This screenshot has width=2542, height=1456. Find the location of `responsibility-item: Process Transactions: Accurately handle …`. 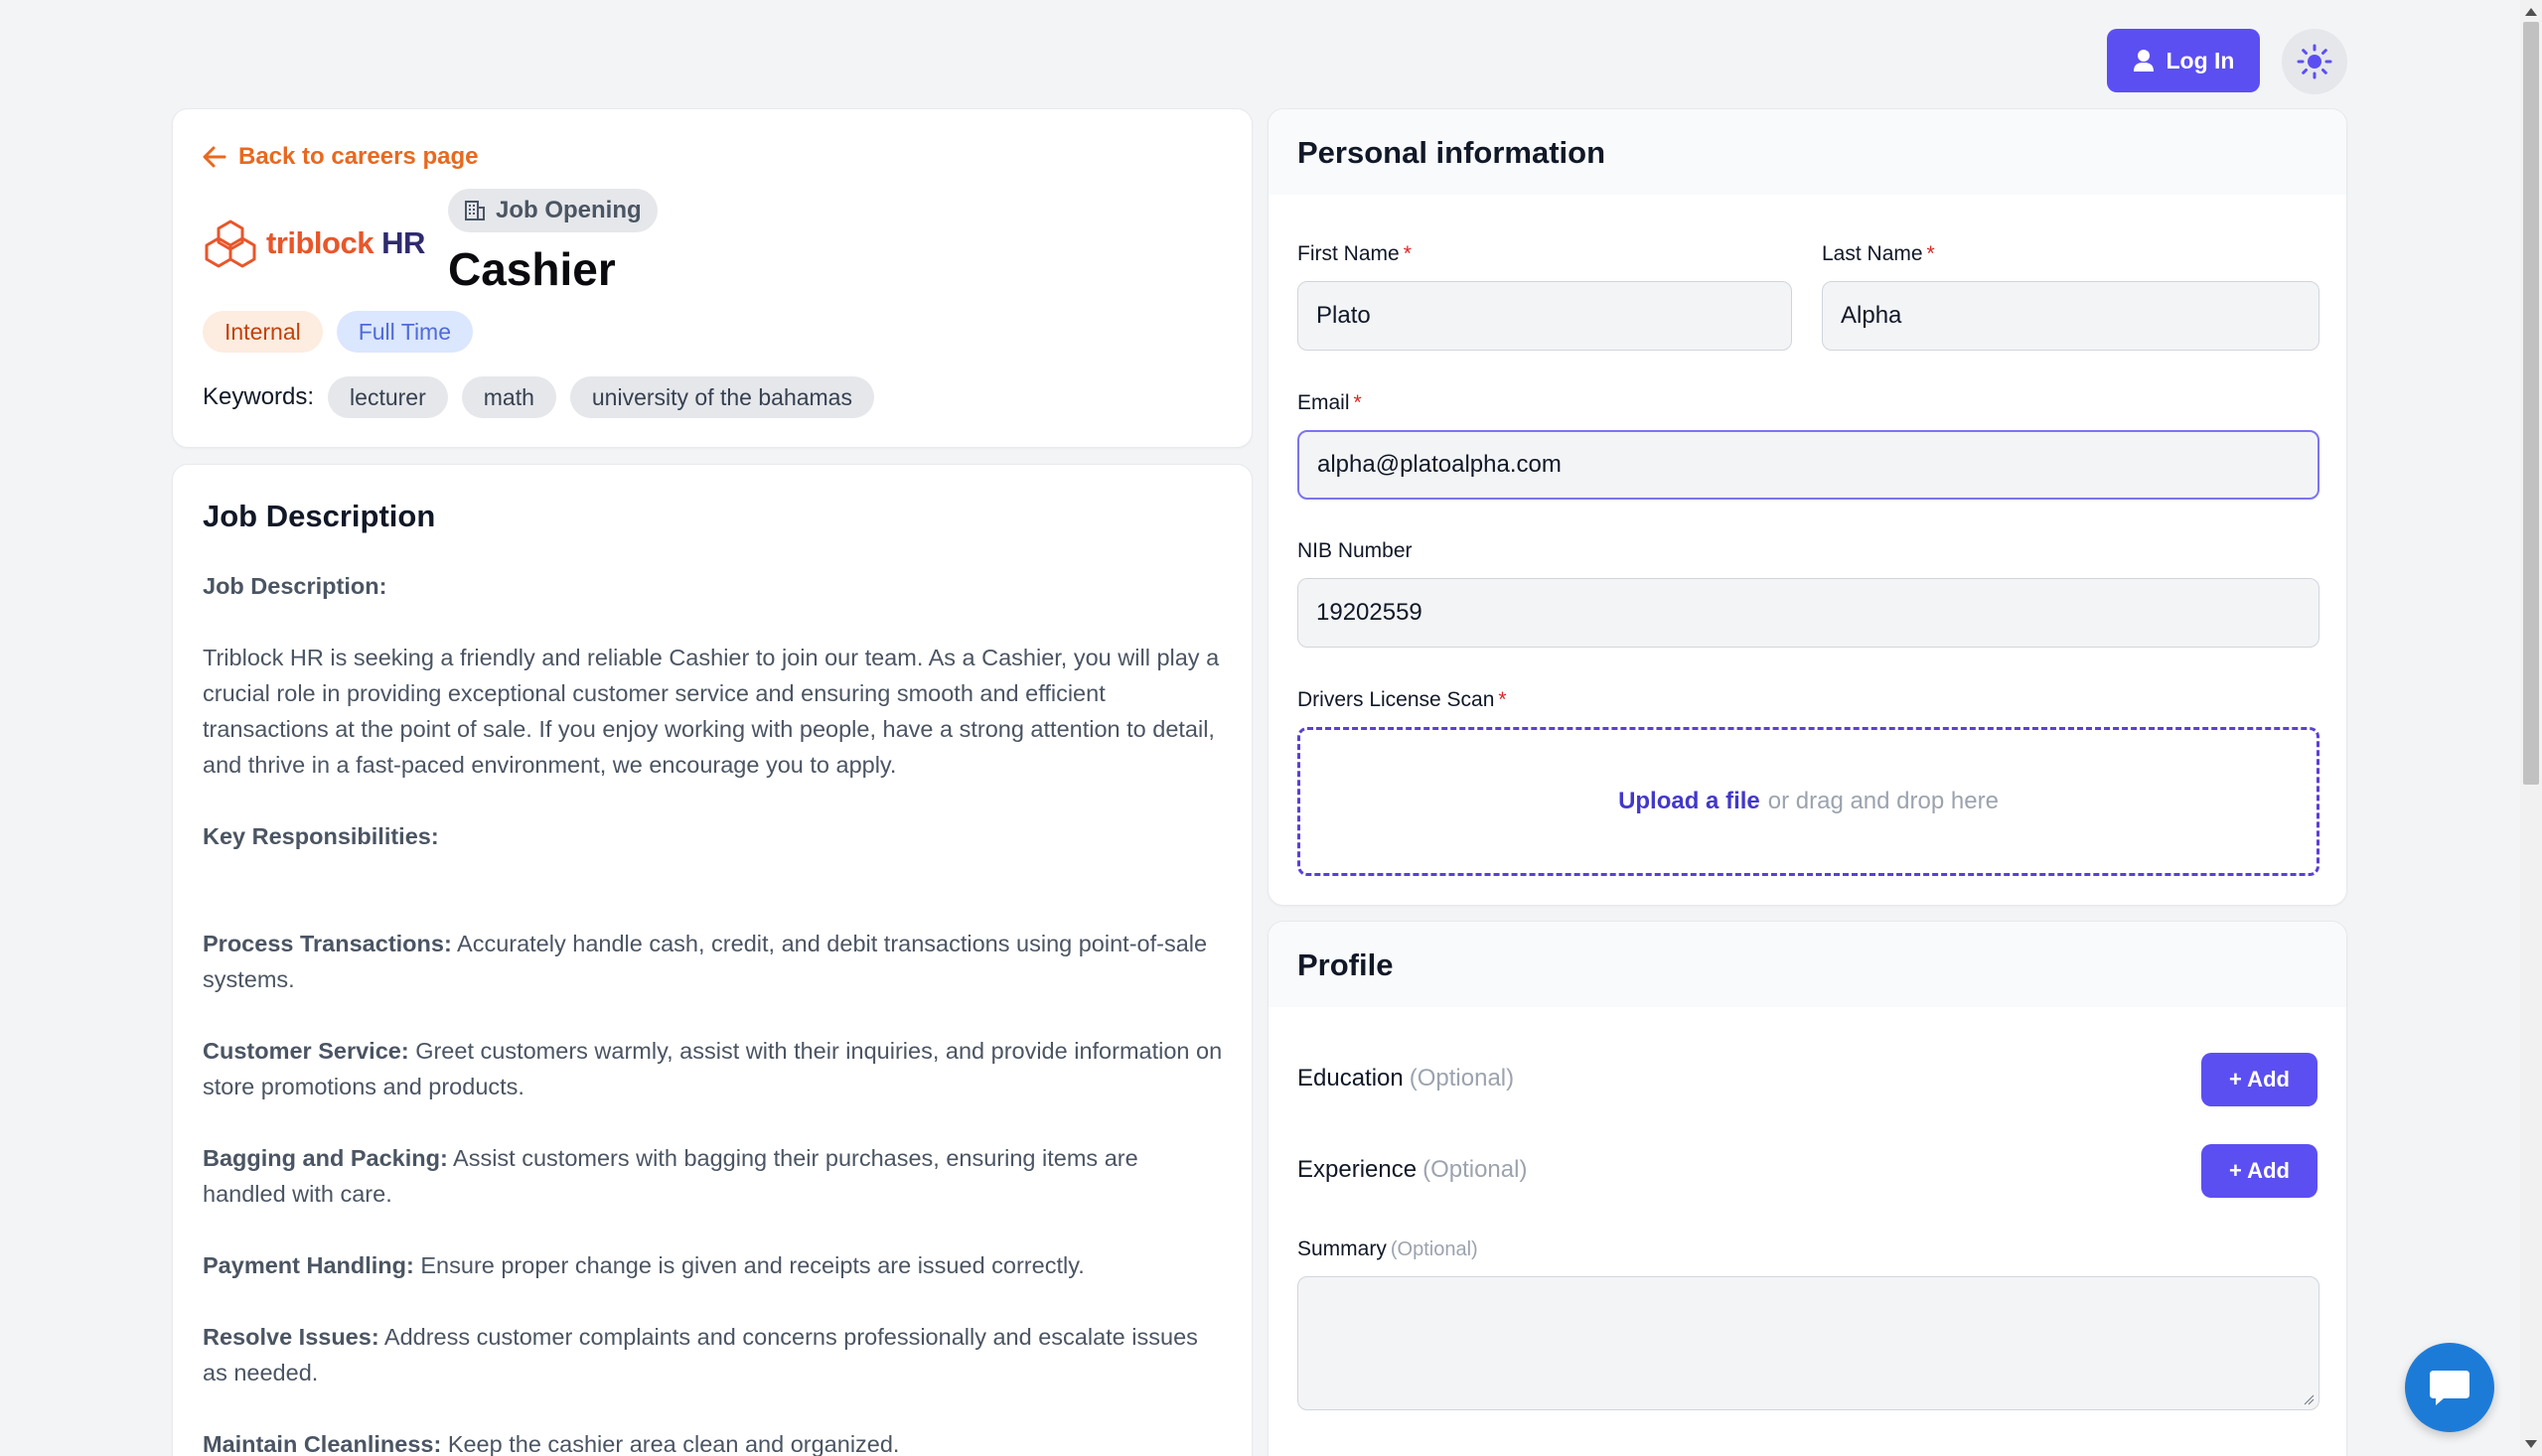

responsibility-item: Process Transactions: Accurately handle … is located at coordinates (705, 961).